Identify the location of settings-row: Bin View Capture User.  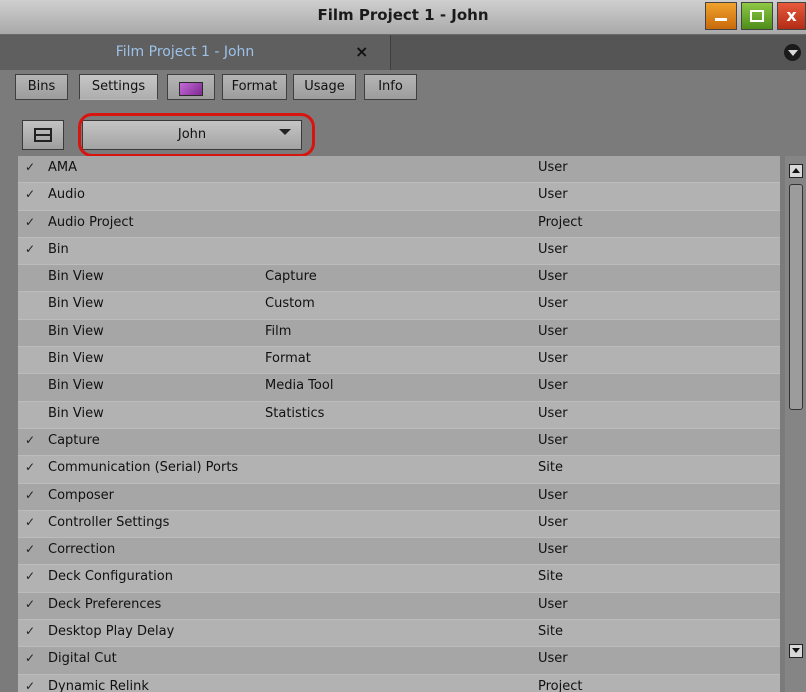
(399, 279).